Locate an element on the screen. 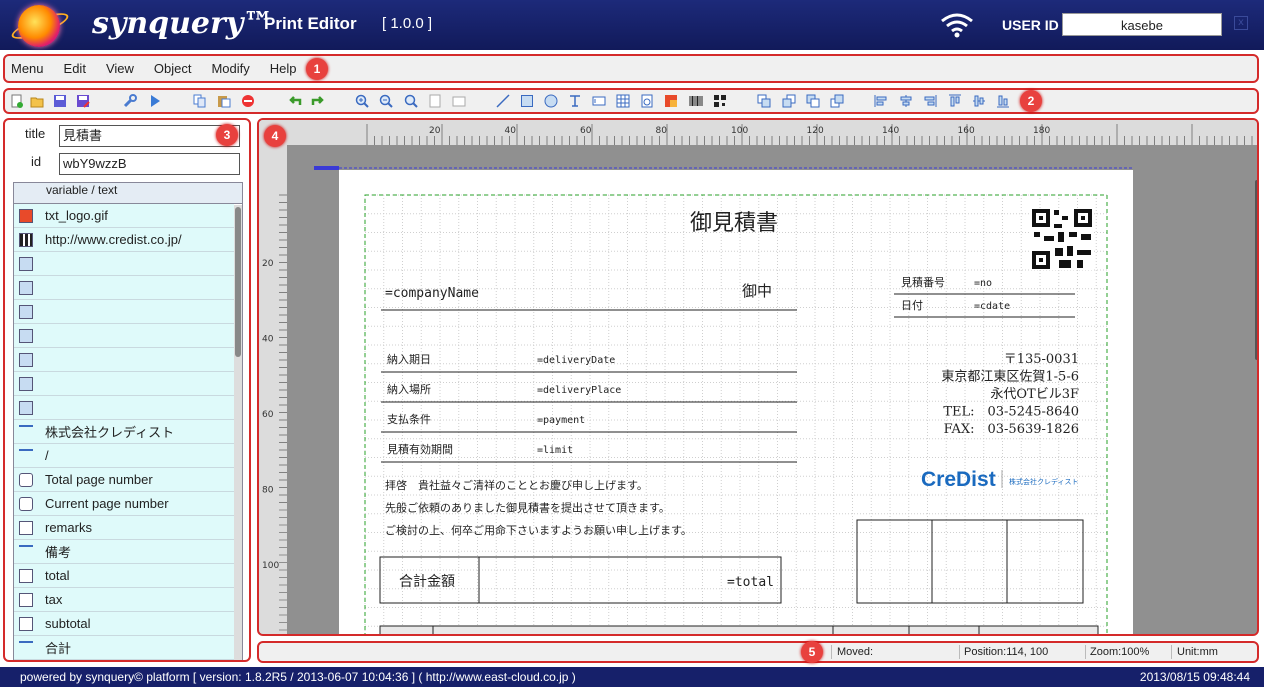 Image resolution: width=1264 pixels, height=687 pixels. wifi-icon is located at coordinates (957, 25).